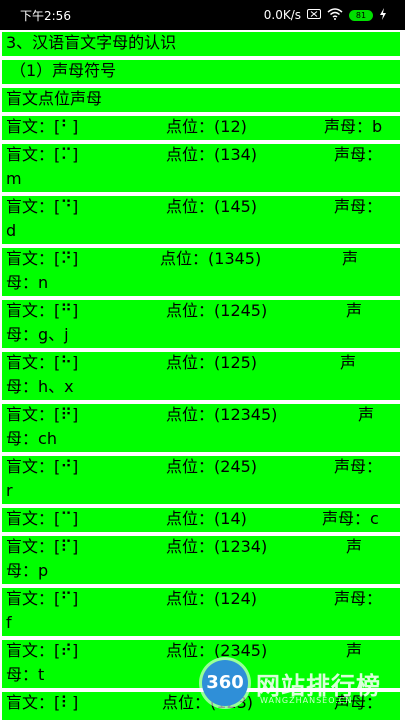  Describe the element at coordinates (383, 15) in the screenshot. I see `charging-icon` at that location.